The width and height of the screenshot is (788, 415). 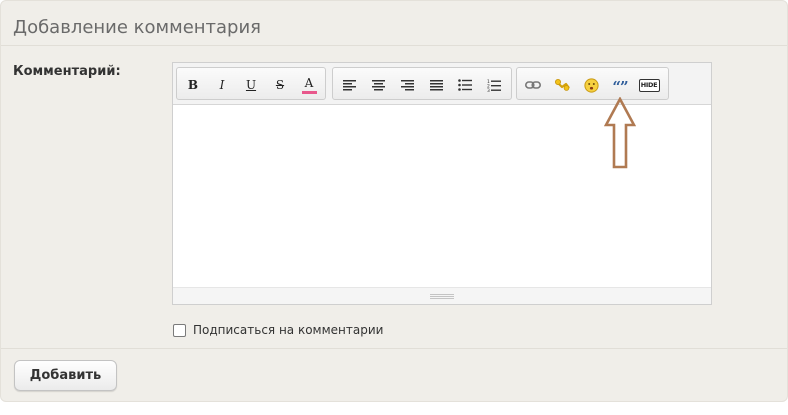 I want to click on font-color-button: A, so click(x=309, y=85).